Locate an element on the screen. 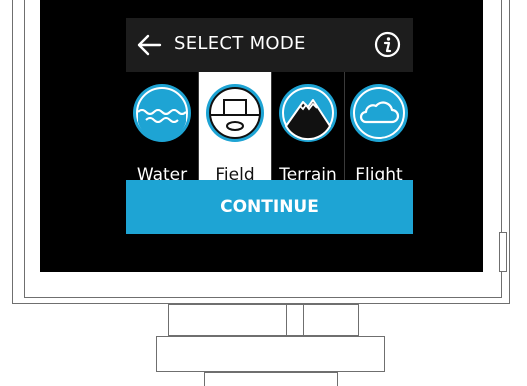 This screenshot has width=527, height=386. mount-base is located at coordinates (270, 354).